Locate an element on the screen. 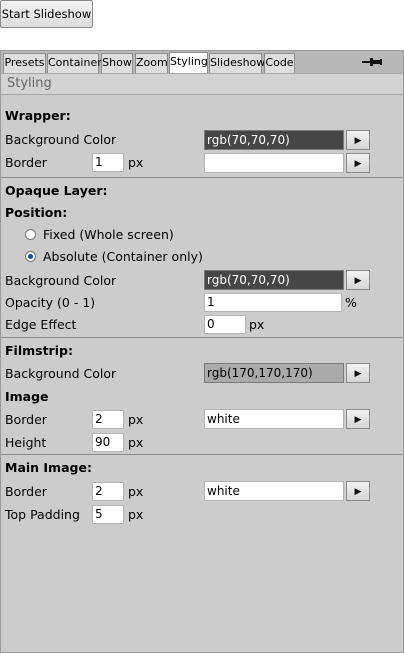 Image resolution: width=404 pixels, height=653 pixels. filmstrip-height-label: Height is located at coordinates (26, 442).